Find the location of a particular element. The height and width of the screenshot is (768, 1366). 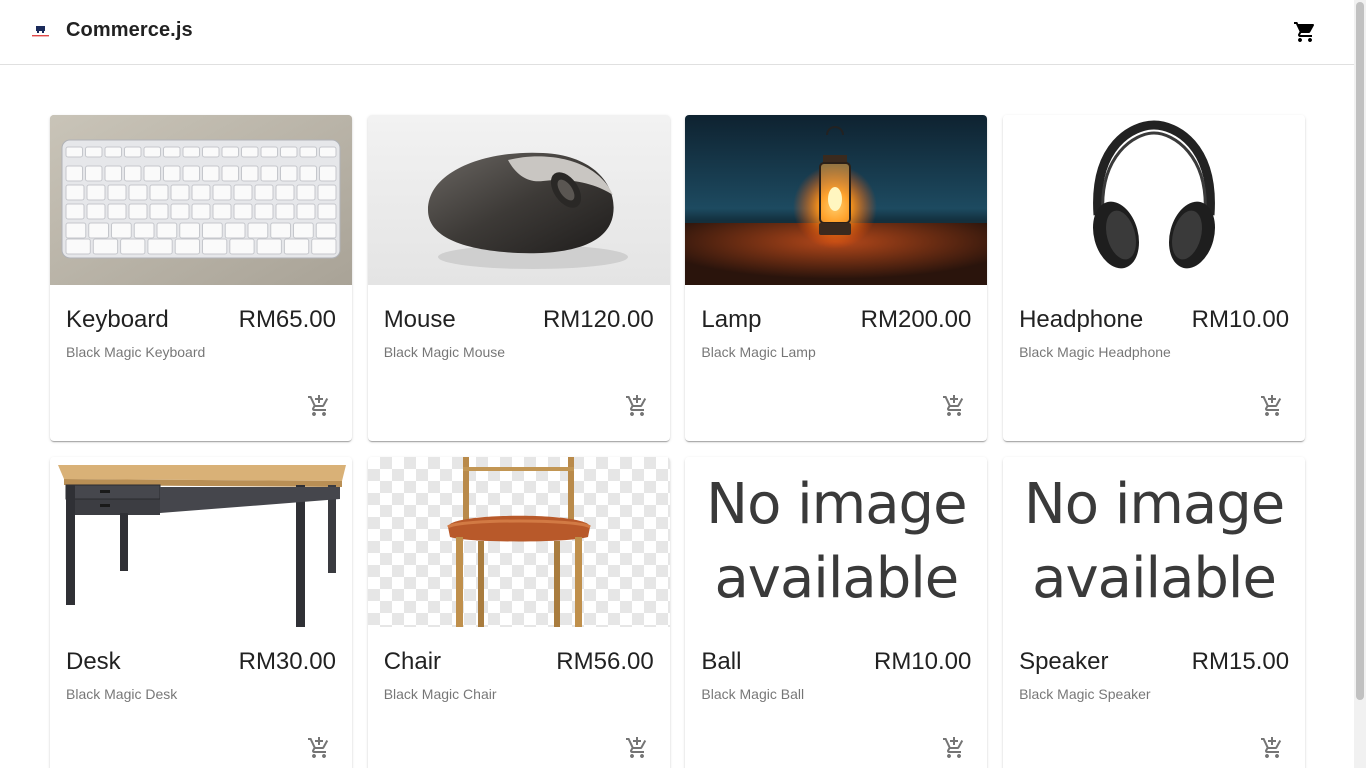

product-price: RM30.00 is located at coordinates (287, 661).